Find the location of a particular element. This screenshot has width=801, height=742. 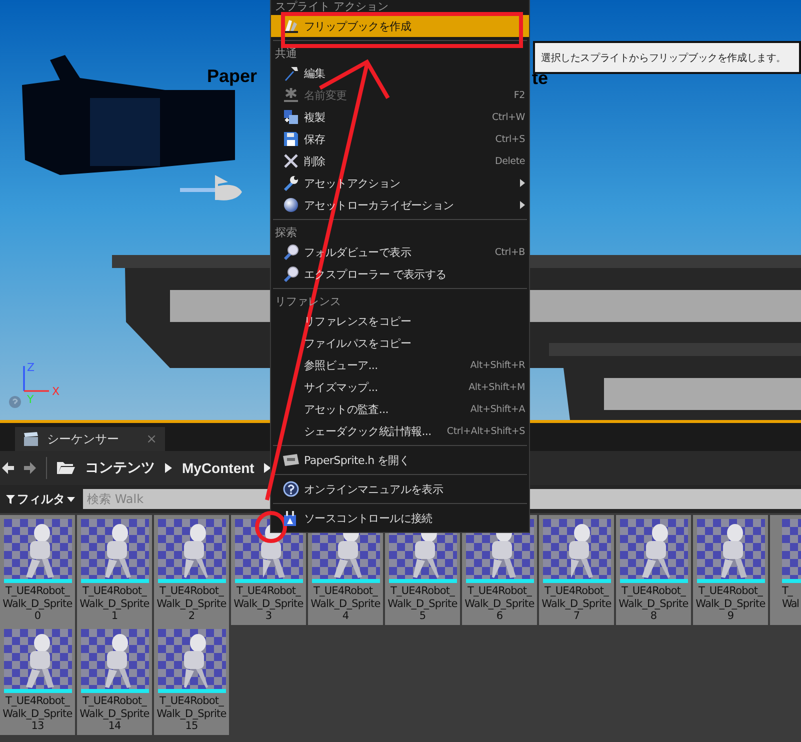

scene-title: Paper is located at coordinates (232, 76).